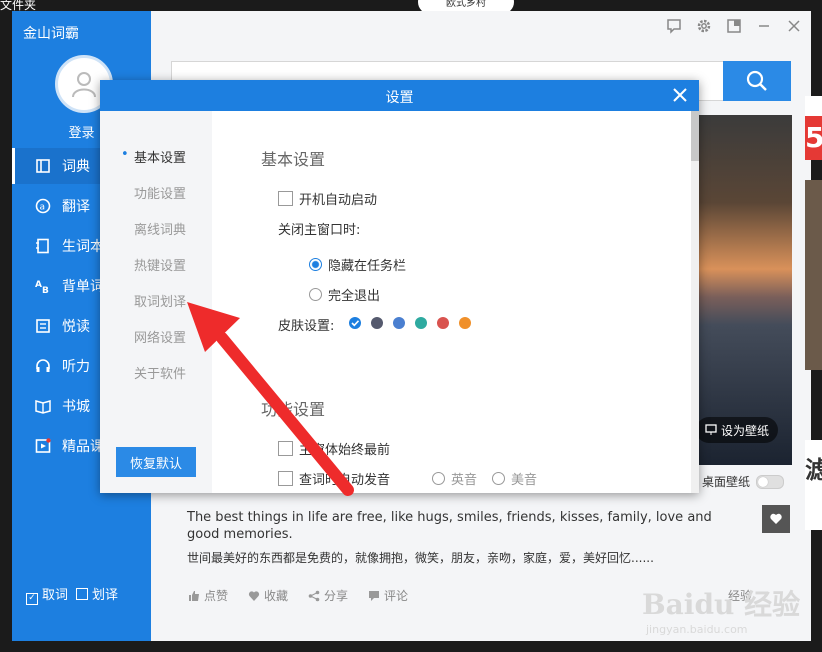  I want to click on menu-item-capture: 取词划译, so click(160, 300).